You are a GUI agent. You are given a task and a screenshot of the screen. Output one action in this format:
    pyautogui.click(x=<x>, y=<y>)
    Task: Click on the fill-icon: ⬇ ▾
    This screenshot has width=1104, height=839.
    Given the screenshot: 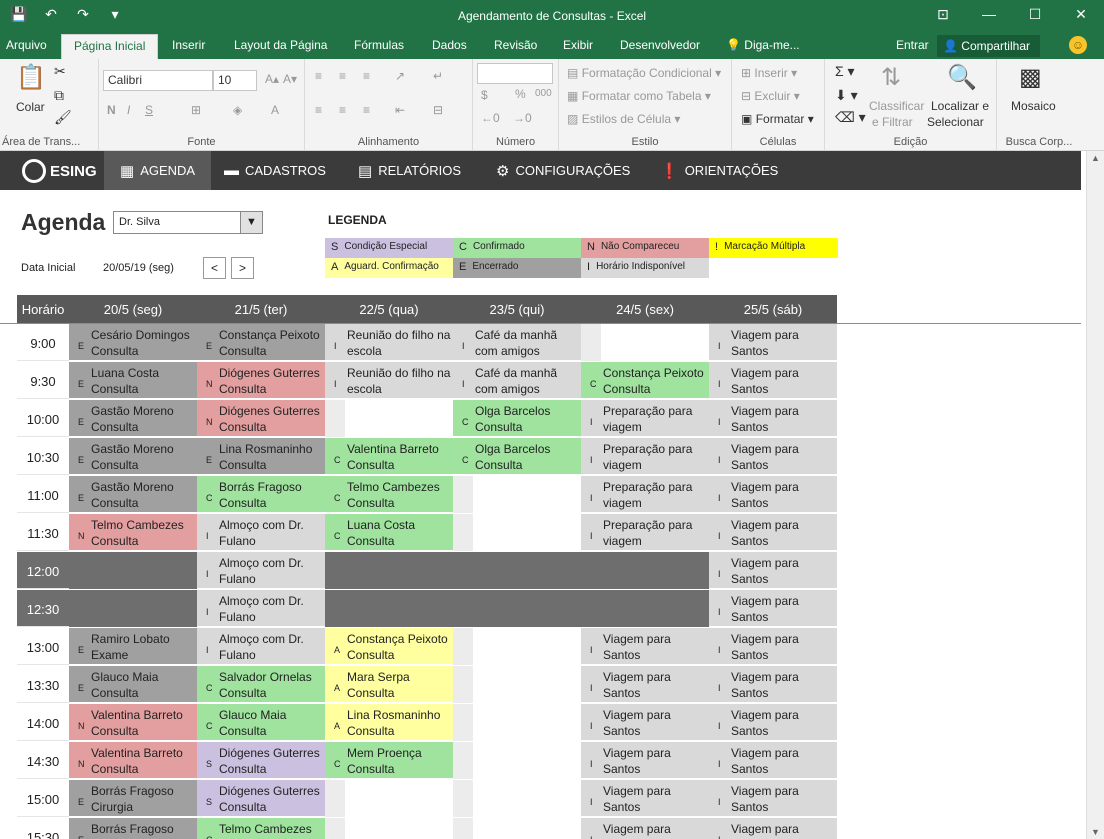 What is the action you would take?
    pyautogui.click(x=846, y=95)
    